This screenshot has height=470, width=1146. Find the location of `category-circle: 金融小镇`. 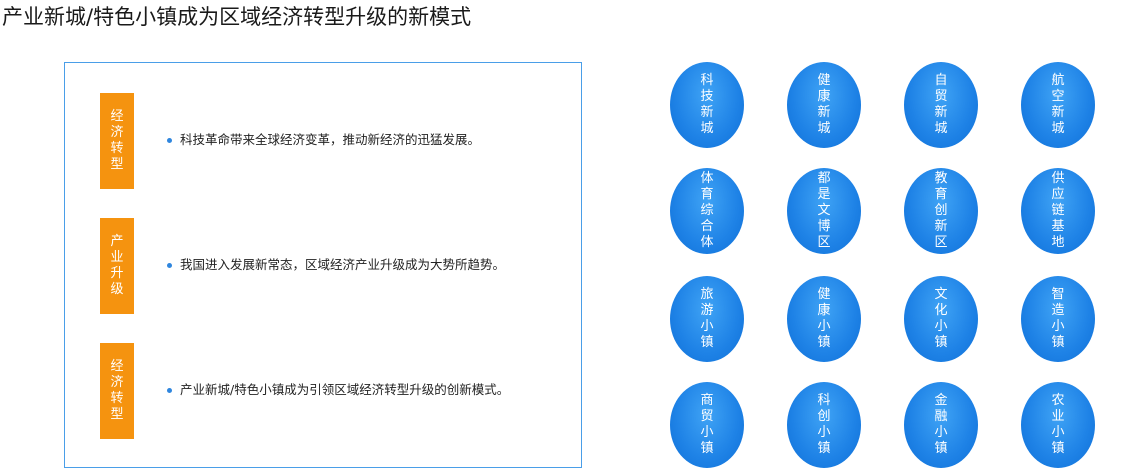

category-circle: 金融小镇 is located at coordinates (941, 425).